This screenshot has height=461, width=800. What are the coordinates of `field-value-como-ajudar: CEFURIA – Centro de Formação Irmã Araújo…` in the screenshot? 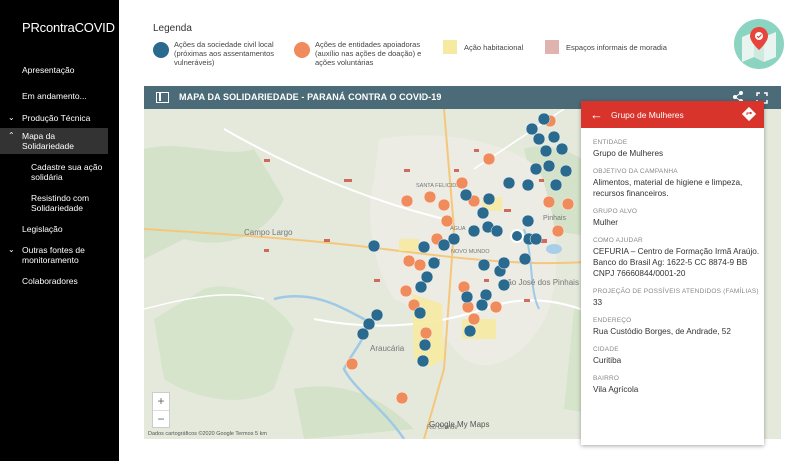 It's located at (676, 262).